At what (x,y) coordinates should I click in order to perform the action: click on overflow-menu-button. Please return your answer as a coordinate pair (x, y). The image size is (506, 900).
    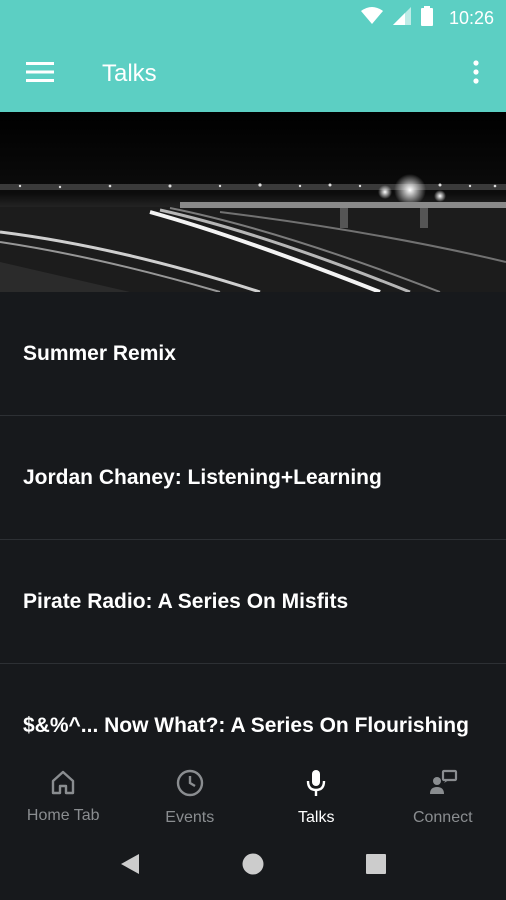
    Looking at the image, I should click on (476, 74).